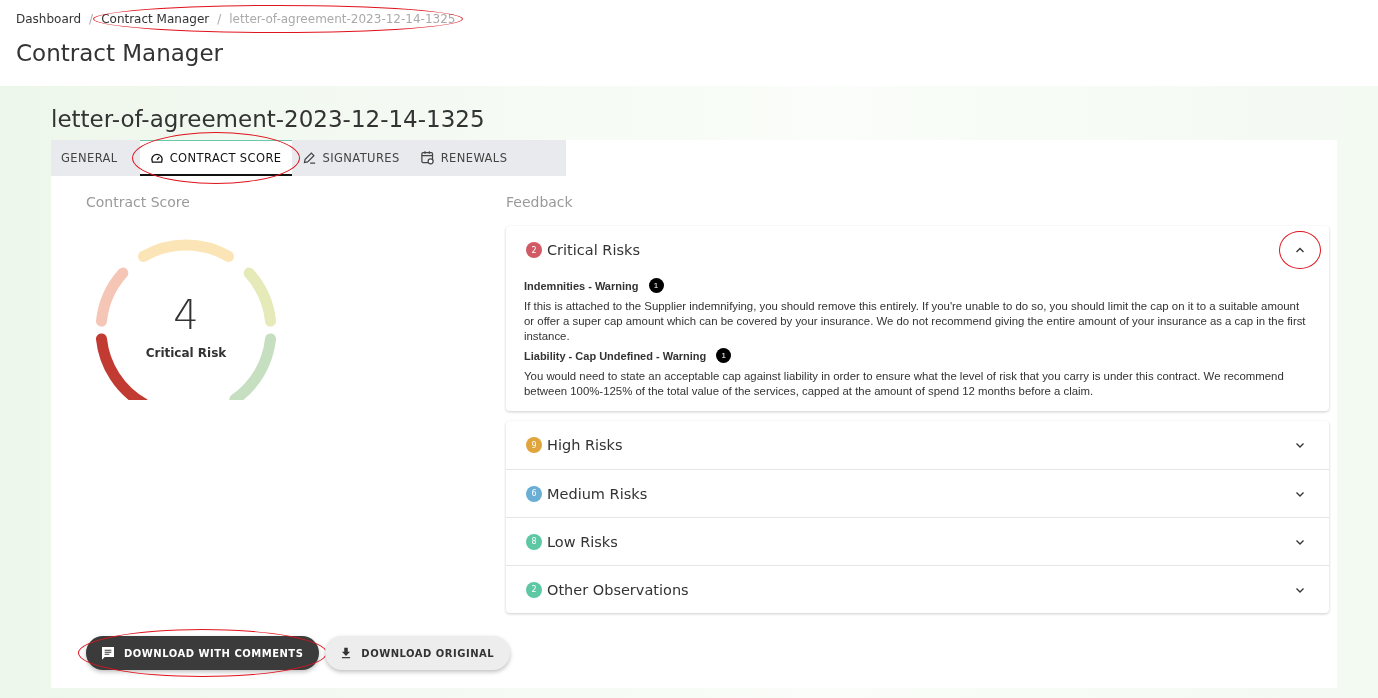  I want to click on breadcrumb-current: letter-of-agreement-2023-12-14-1325, so click(342, 19).